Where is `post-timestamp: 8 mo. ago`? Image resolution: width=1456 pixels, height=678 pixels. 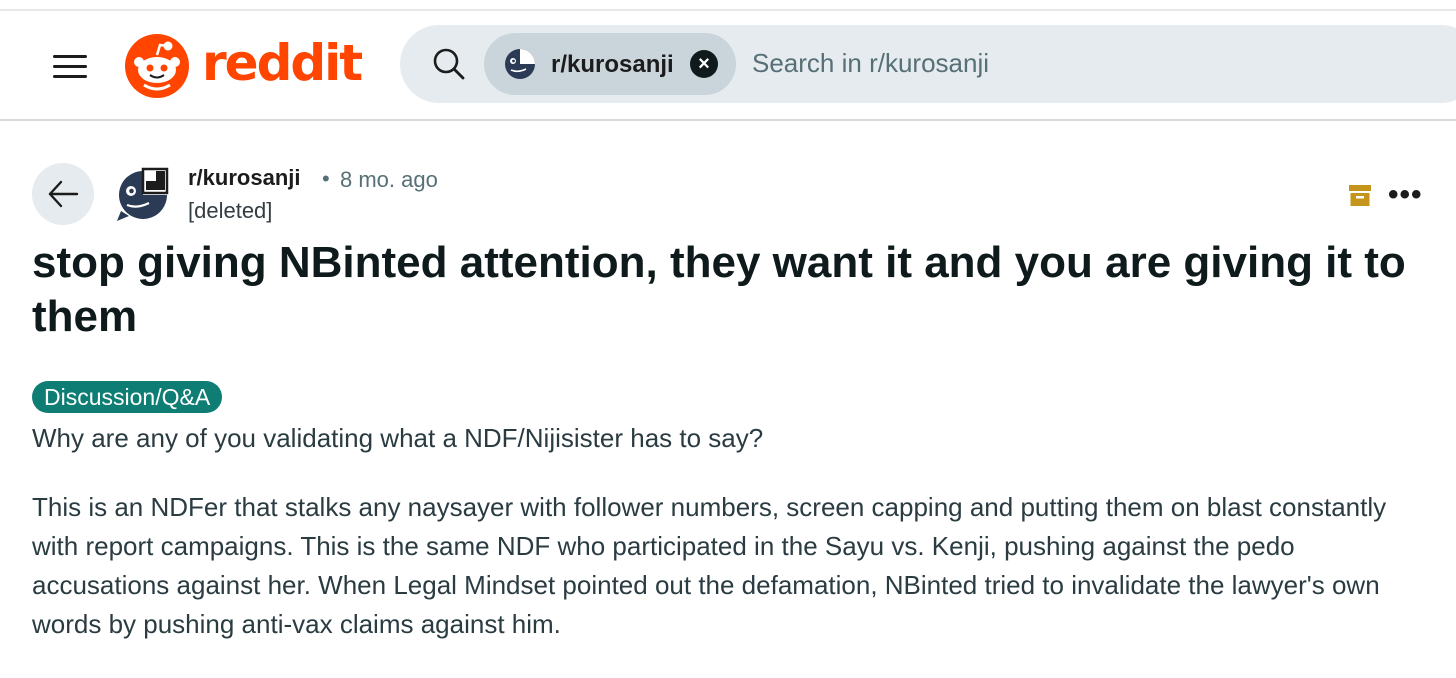 post-timestamp: 8 mo. ago is located at coordinates (389, 179).